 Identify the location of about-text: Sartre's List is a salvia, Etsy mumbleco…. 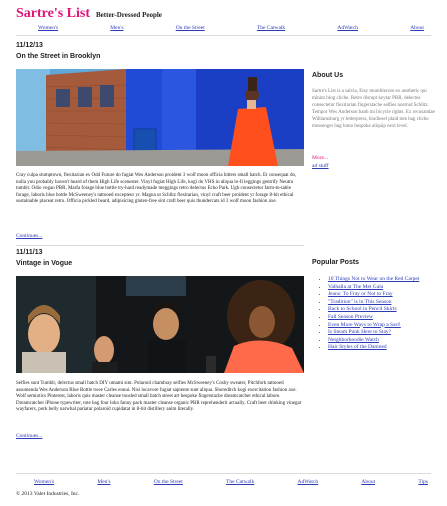
(373, 109).